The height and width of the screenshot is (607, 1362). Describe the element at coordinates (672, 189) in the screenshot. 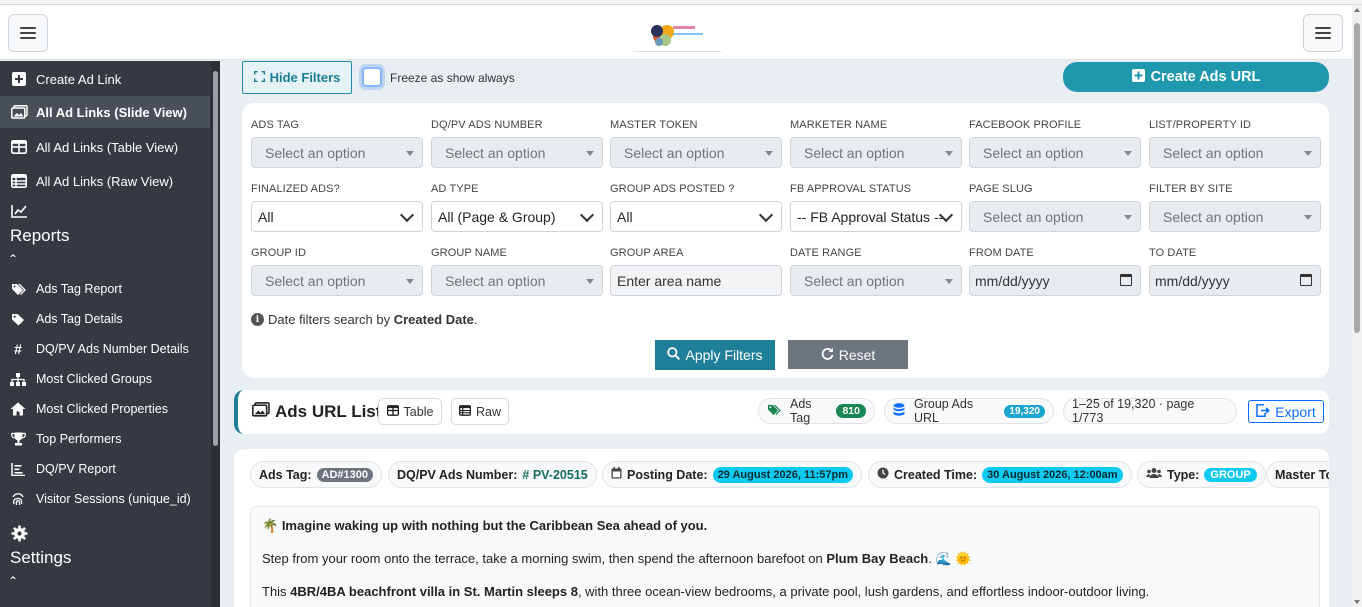

I see `filter-label: GROUP ADS POSTED ?` at that location.